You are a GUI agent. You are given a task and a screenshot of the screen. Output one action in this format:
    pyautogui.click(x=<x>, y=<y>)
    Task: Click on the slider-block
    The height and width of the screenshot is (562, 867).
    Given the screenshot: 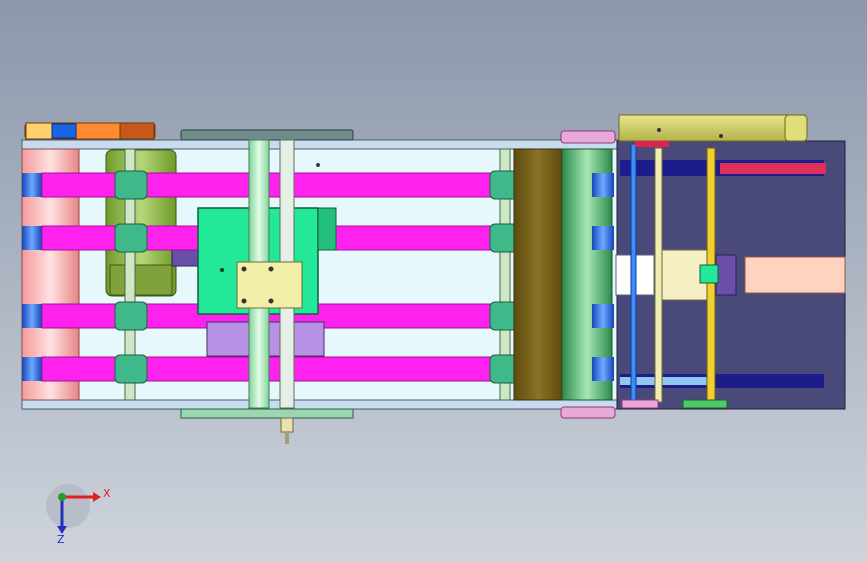 What is the action you would take?
    pyautogui.click(x=269, y=285)
    